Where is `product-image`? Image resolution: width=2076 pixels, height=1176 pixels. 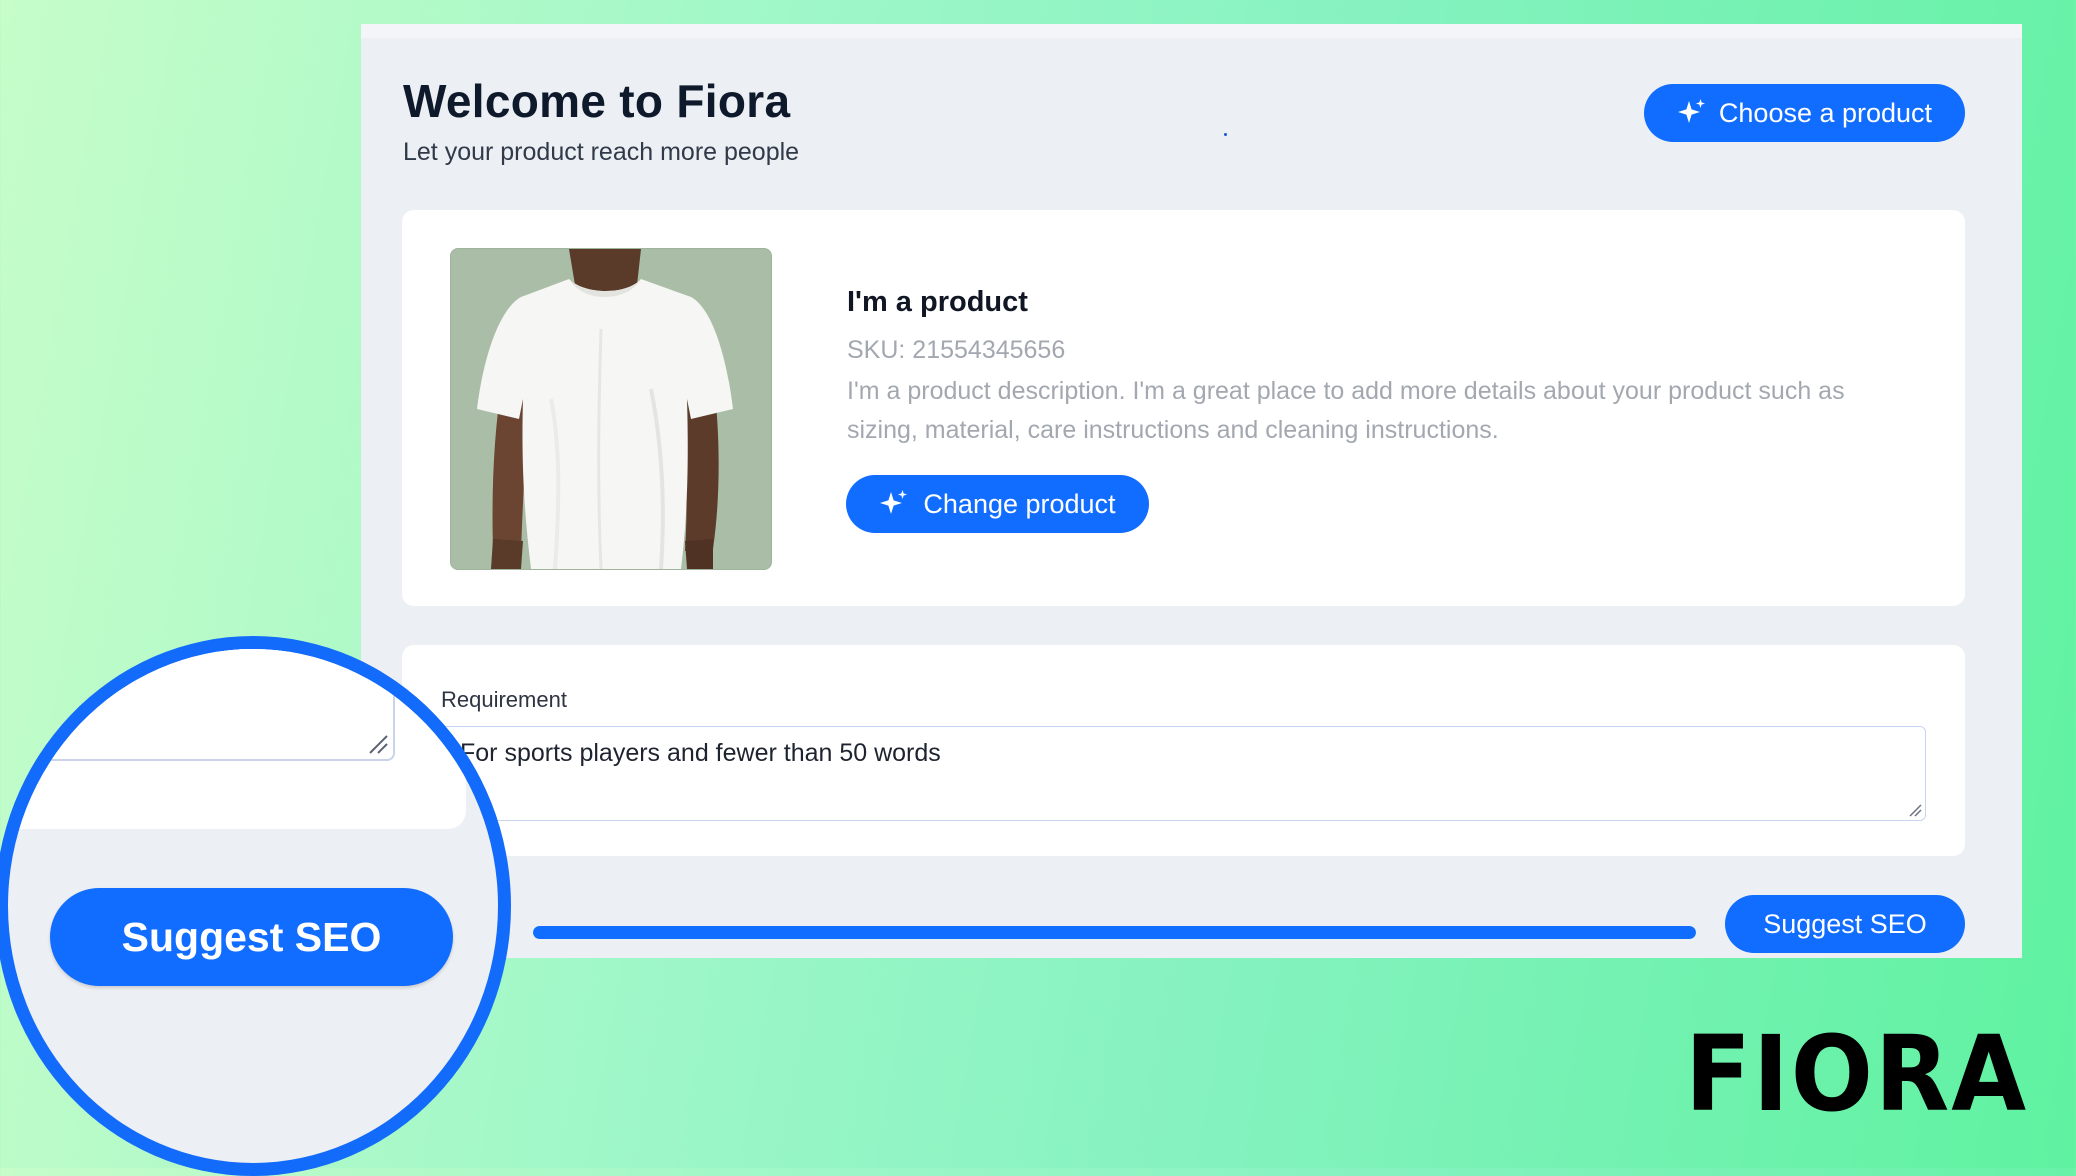
product-image is located at coordinates (611, 409).